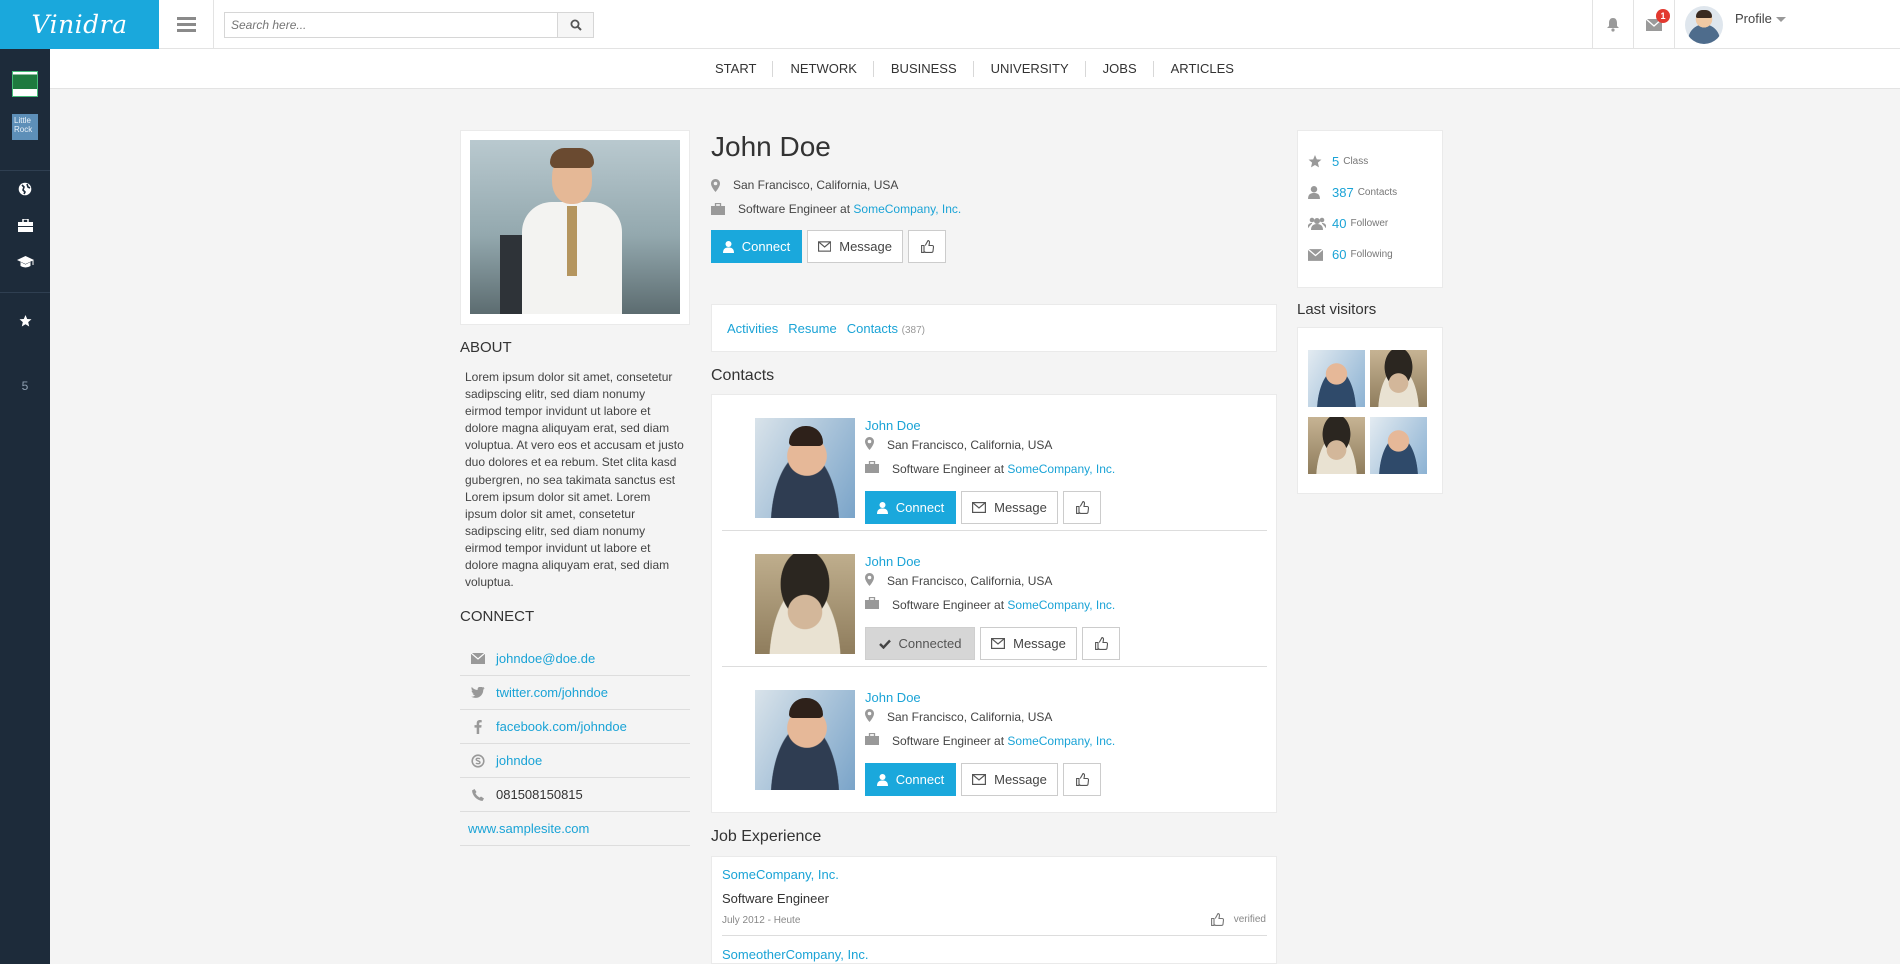 Image resolution: width=1900 pixels, height=964 pixels. What do you see at coordinates (552, 692) in the screenshot?
I see `twitter-link: twitter.com/johndoe` at bounding box center [552, 692].